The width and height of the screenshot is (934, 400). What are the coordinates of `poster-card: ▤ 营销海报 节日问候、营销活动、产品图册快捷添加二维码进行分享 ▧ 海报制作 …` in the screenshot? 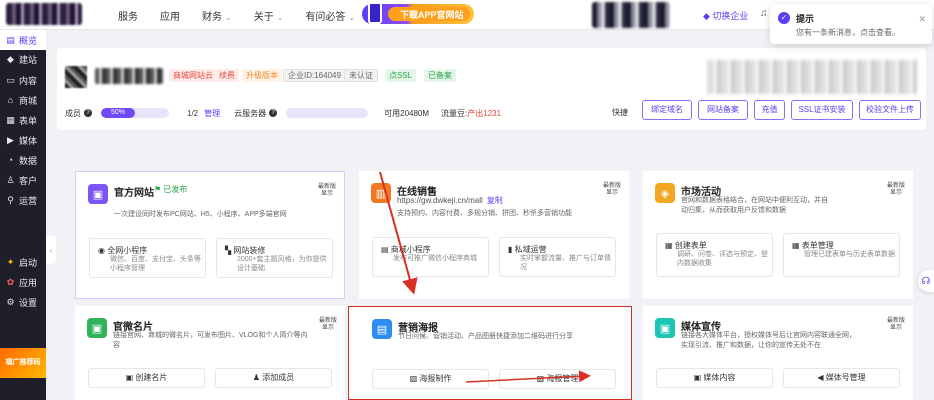 It's located at (490, 353).